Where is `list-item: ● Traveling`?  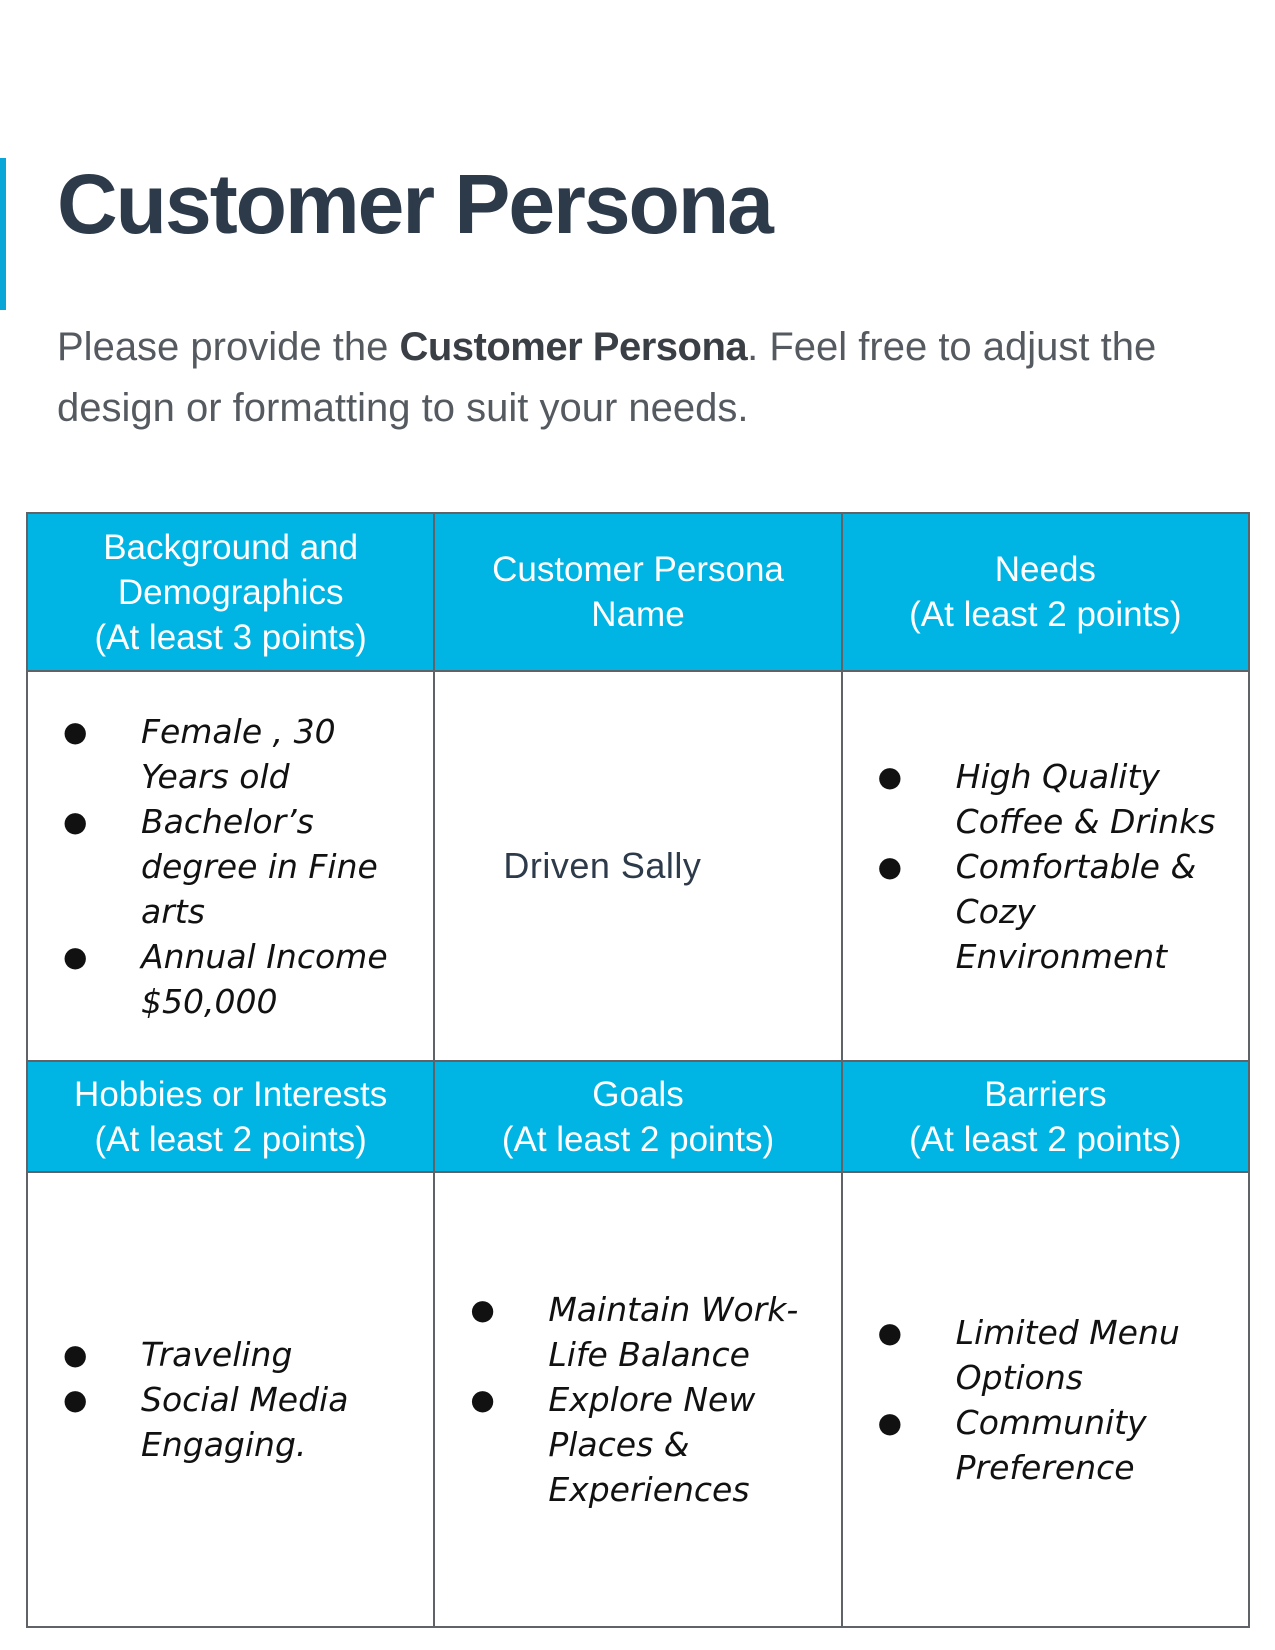
list-item: ● Traveling is located at coordinates (230, 1354).